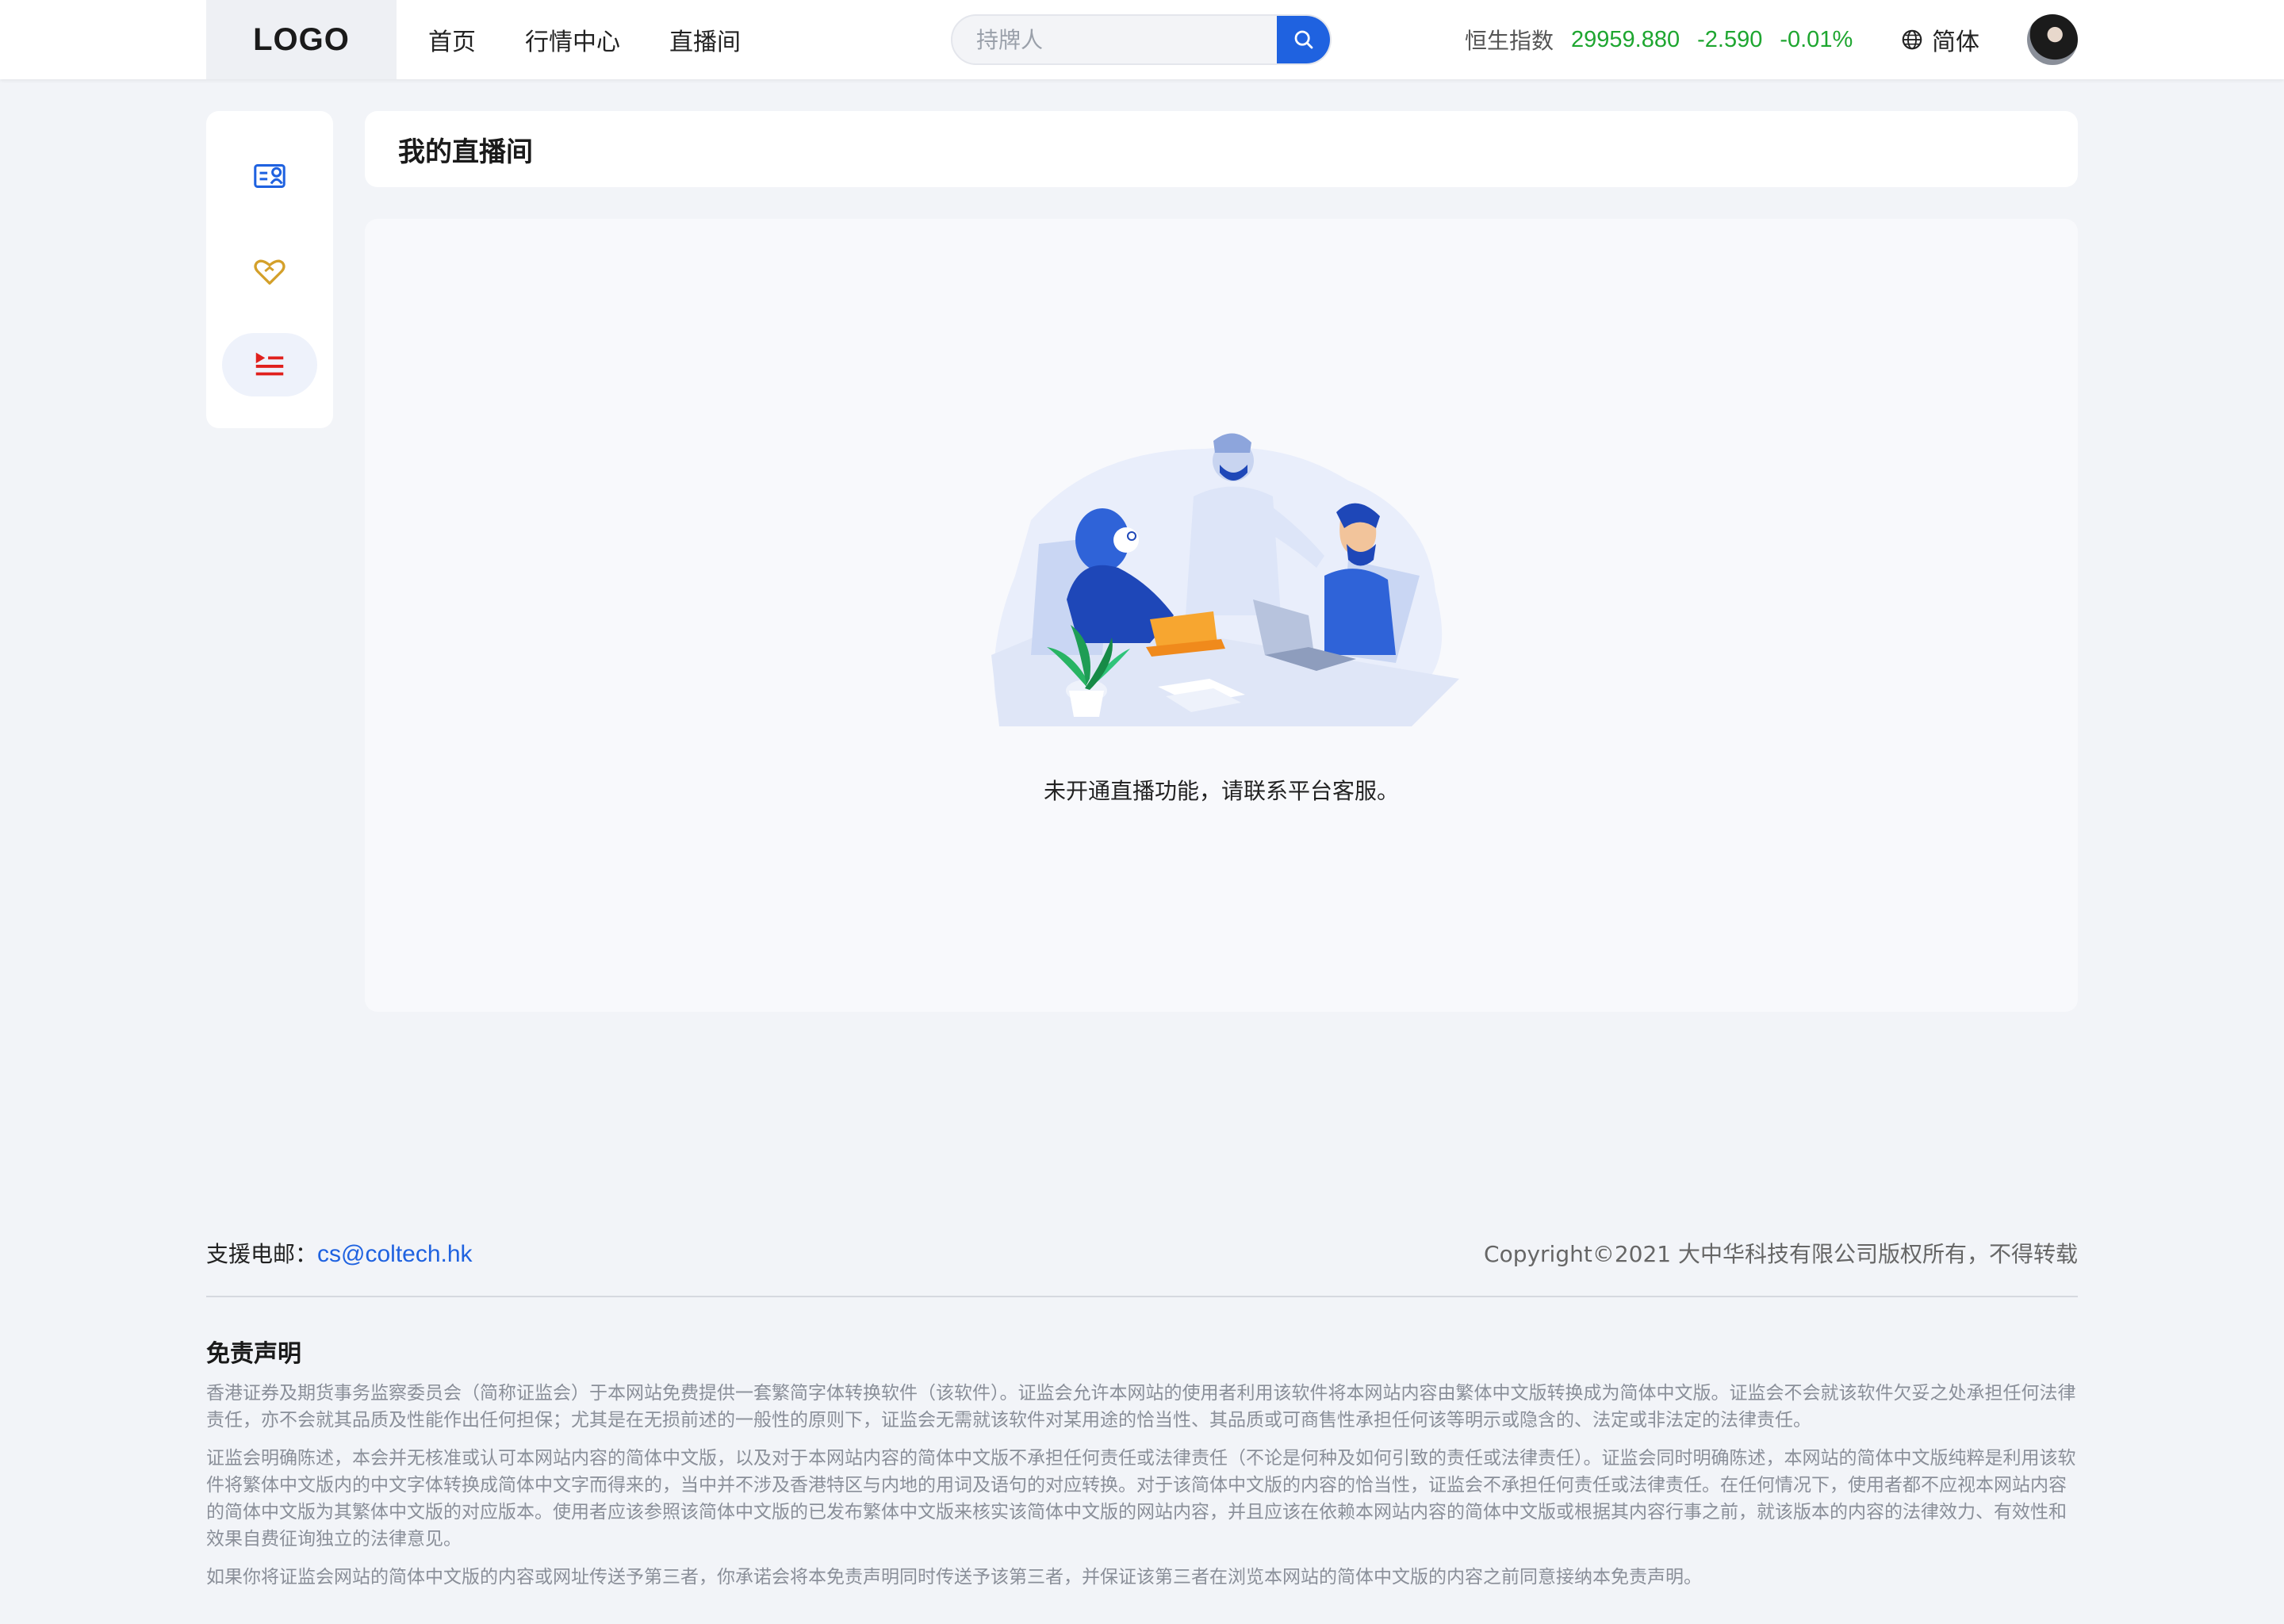 This screenshot has width=2284, height=1624. Describe the element at coordinates (1625, 39) in the screenshot. I see `index-value: 29959.880` at that location.